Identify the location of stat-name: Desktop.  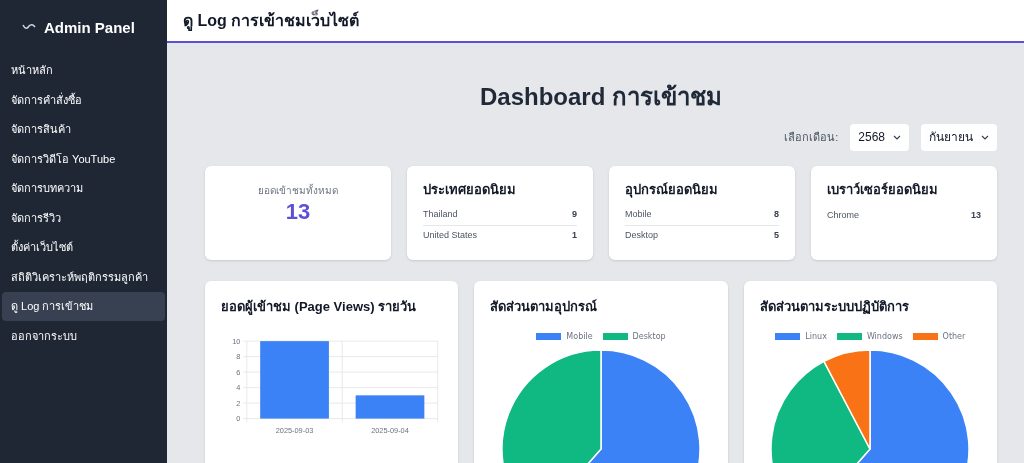
(642, 235).